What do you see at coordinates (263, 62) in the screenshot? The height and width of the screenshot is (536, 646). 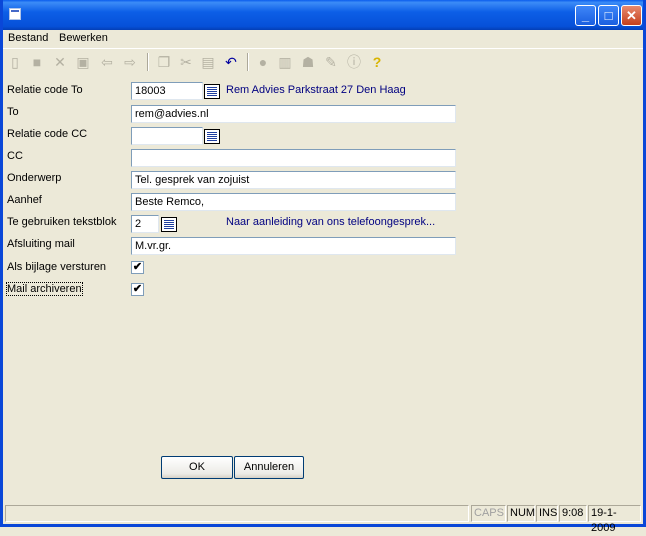 I see `find-icon: ●` at bounding box center [263, 62].